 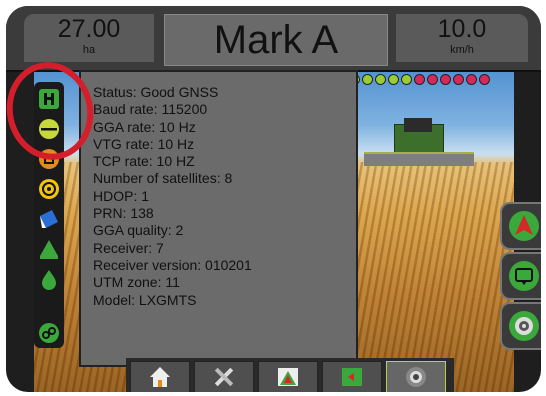 I want to click on screen-mode-button, so click(x=520, y=276).